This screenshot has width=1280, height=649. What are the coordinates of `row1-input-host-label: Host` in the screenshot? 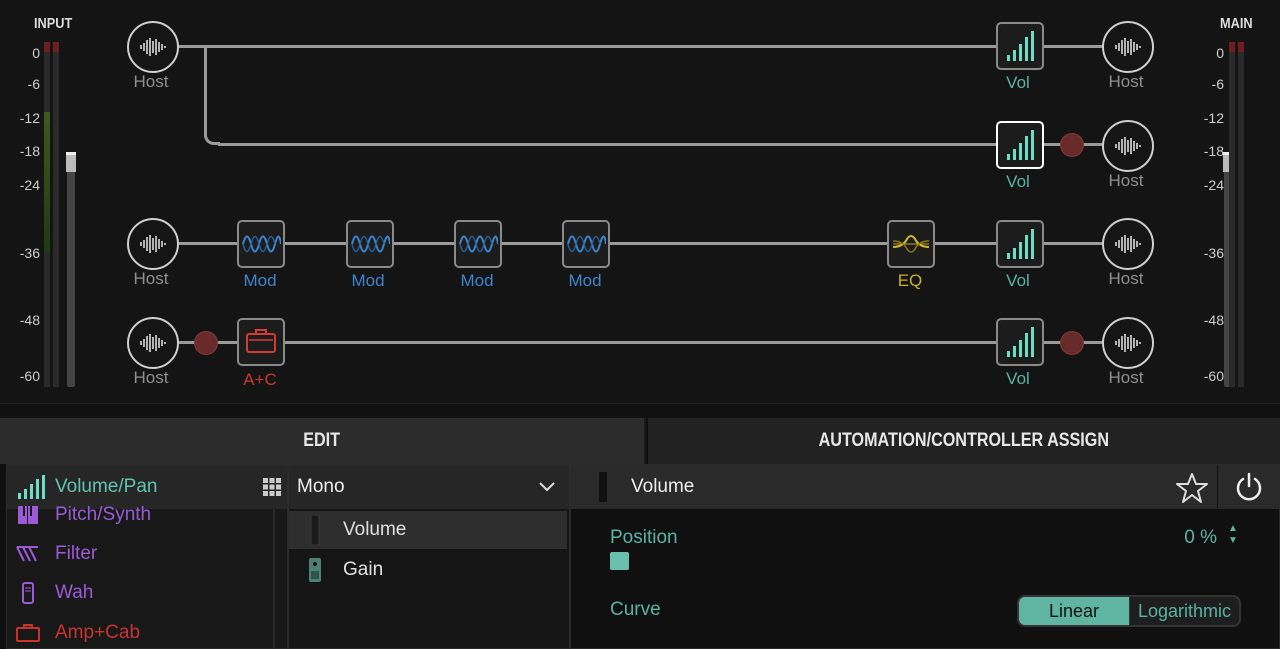 It's located at (151, 81).